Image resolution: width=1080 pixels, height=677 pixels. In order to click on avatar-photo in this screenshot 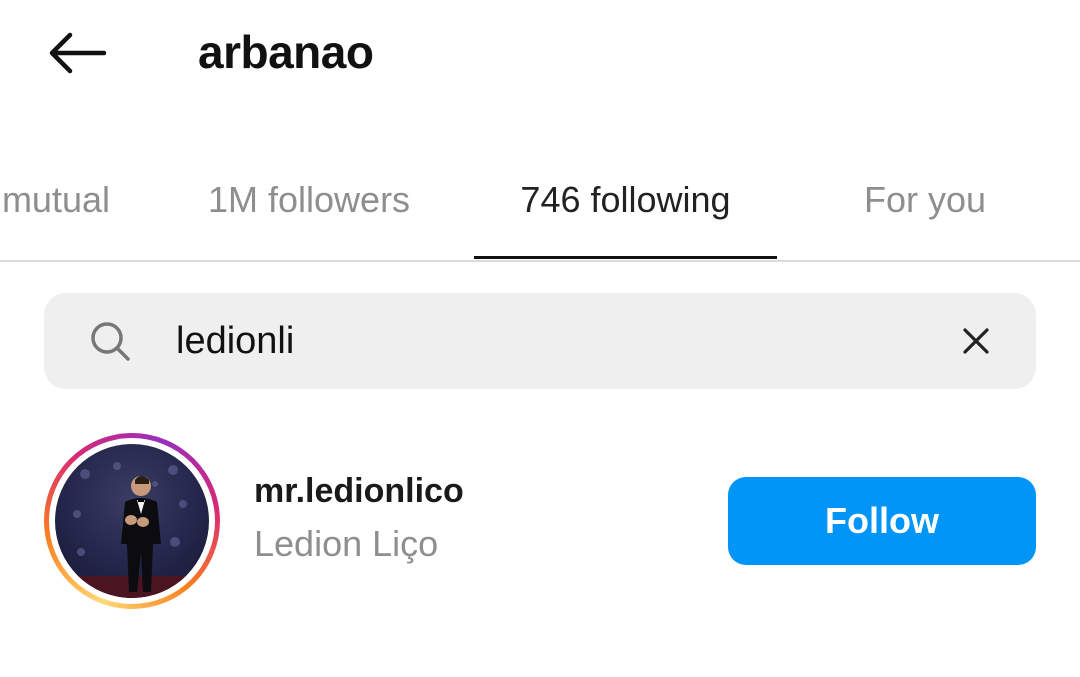, I will do `click(132, 530)`.